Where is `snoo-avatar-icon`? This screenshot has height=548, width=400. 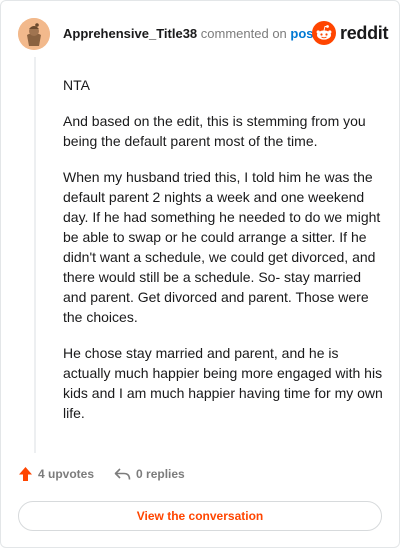
snoo-avatar-icon is located at coordinates (34, 34).